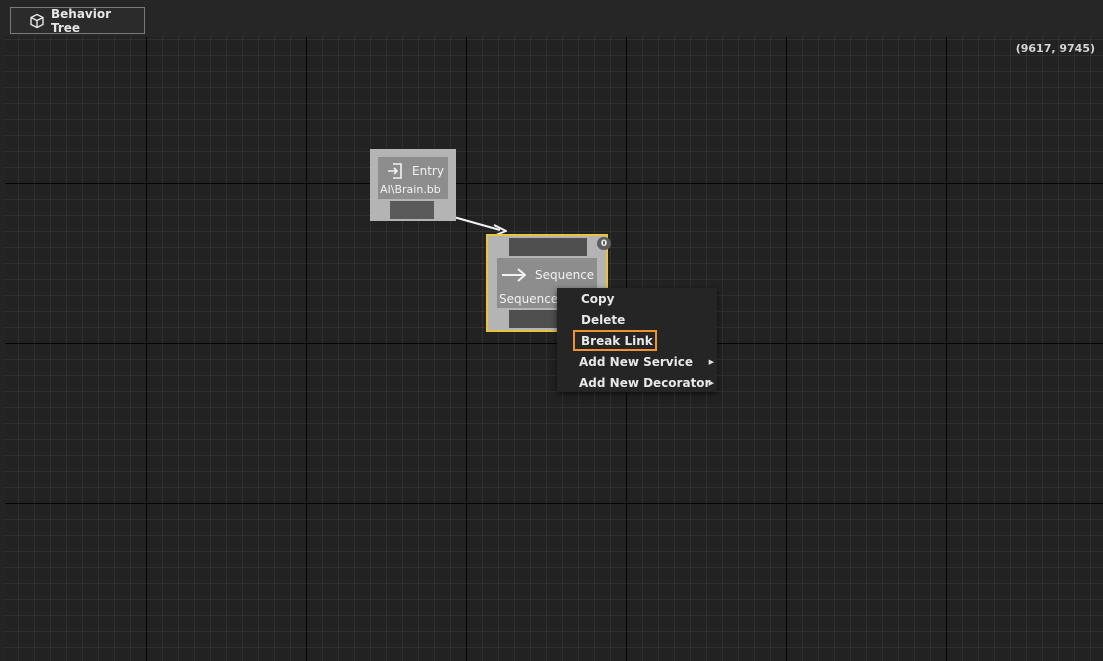 The width and height of the screenshot is (1103, 661). Describe the element at coordinates (637, 319) in the screenshot. I see `menu-item-delete: Delete` at that location.